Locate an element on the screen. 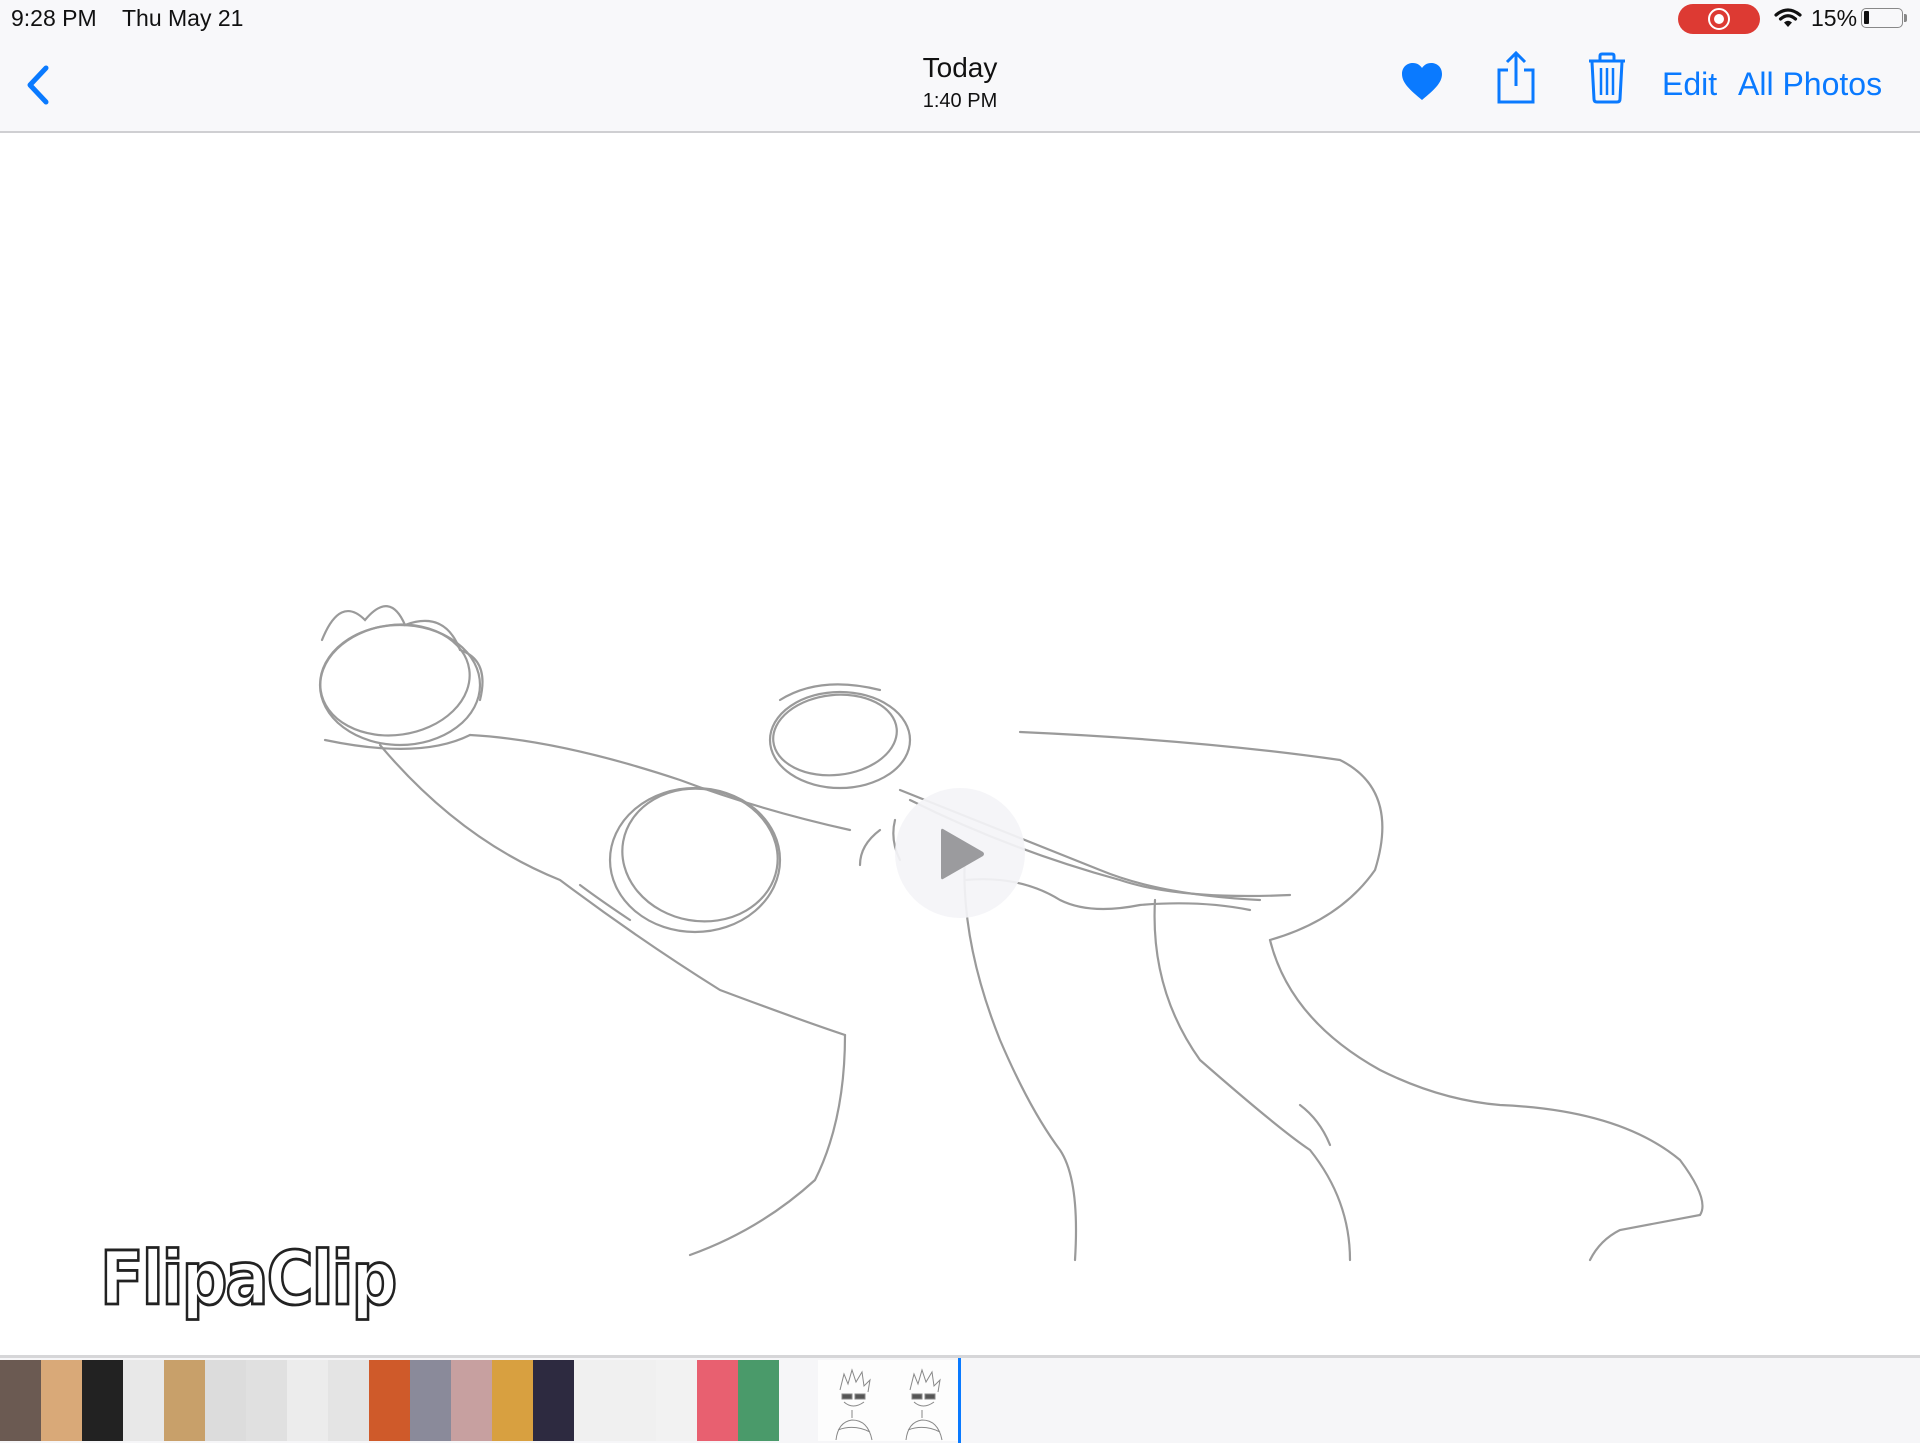 Image resolution: width=1920 pixels, height=1443 pixels. heart-icon is located at coordinates (1422, 82).